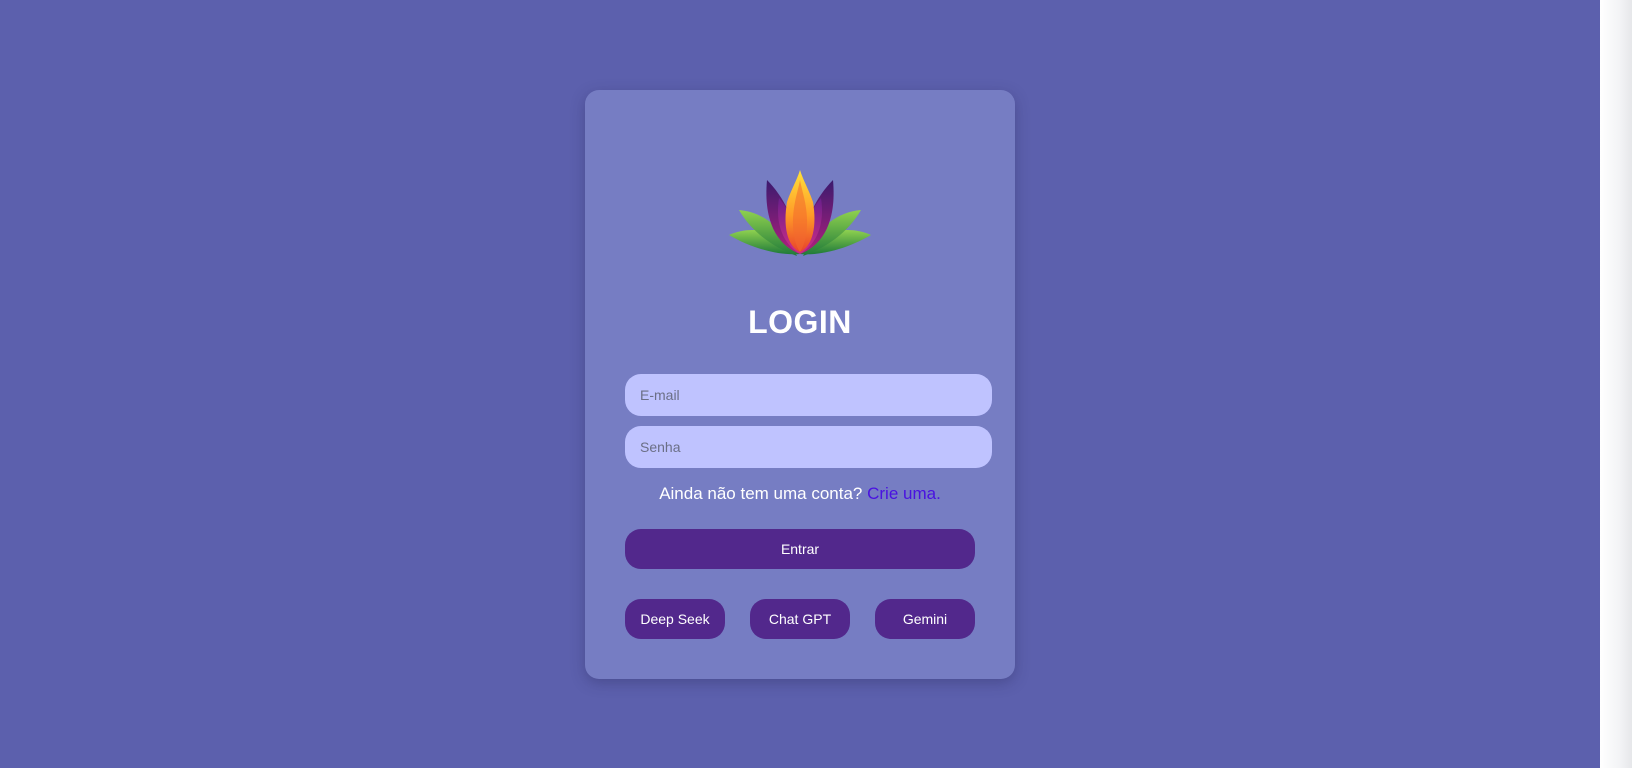 The height and width of the screenshot is (768, 1632). I want to click on signup-prompt-text: Ainda não tem uma conta?, so click(761, 493).